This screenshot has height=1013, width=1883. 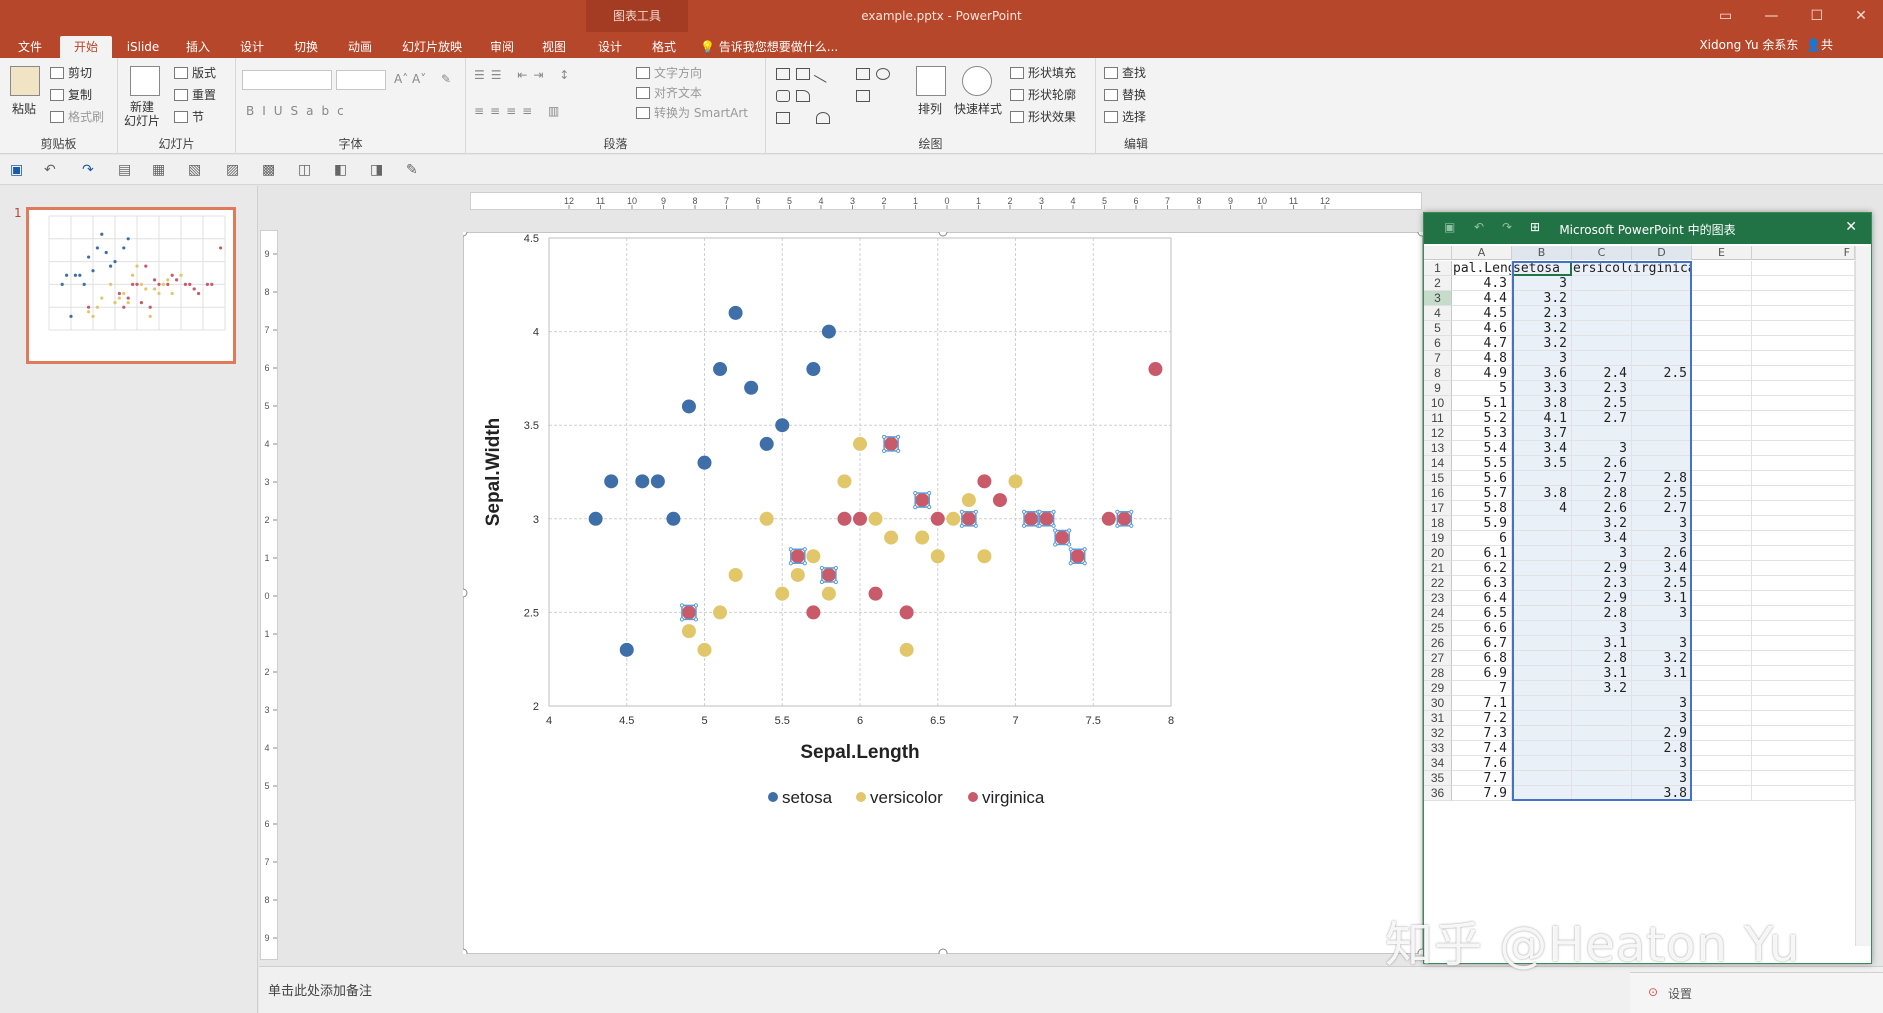 I want to click on rectangle-shape-icon, so click(x=863, y=74).